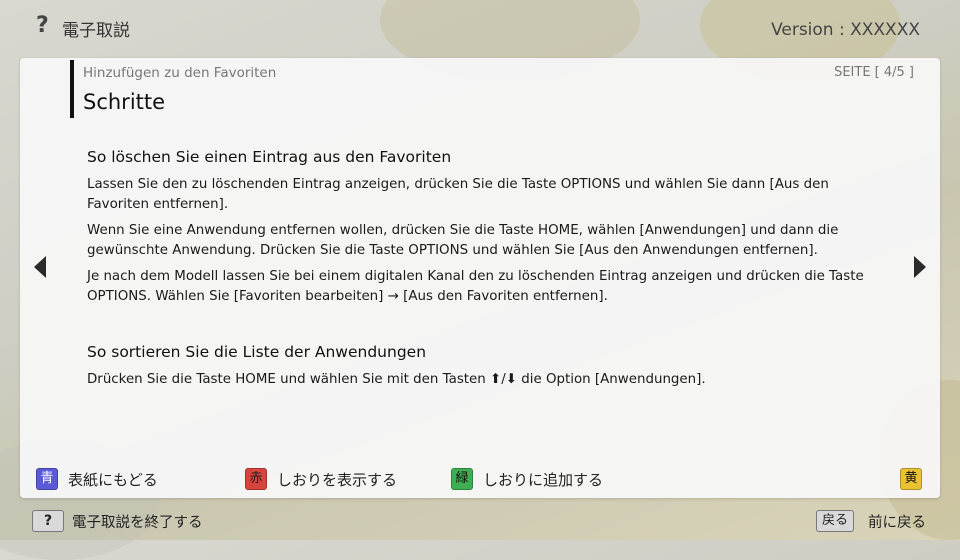 This screenshot has height=560, width=960. What do you see at coordinates (835, 521) in the screenshot?
I see `back-key-button: 戻る` at bounding box center [835, 521].